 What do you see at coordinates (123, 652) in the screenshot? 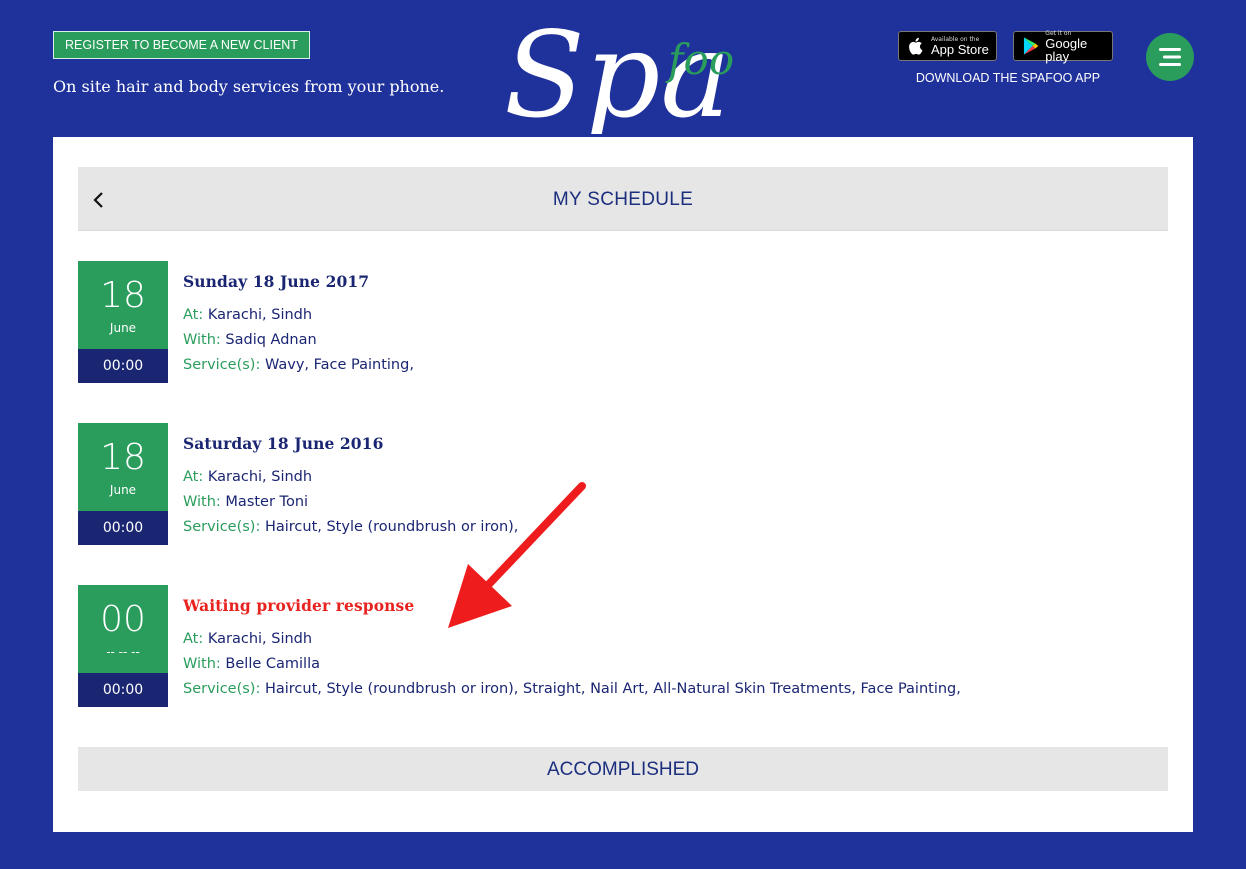
I see `appointment-month: -- -- --` at bounding box center [123, 652].